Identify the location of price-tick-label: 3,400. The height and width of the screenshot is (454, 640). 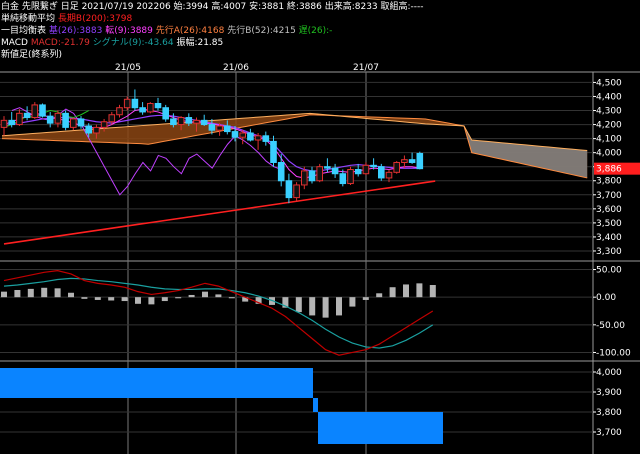
(609, 238).